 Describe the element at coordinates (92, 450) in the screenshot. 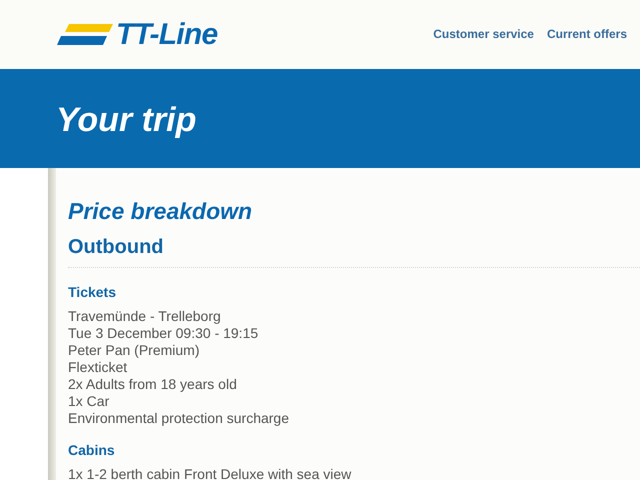

I see `subsection-heading: Cabins` at that location.